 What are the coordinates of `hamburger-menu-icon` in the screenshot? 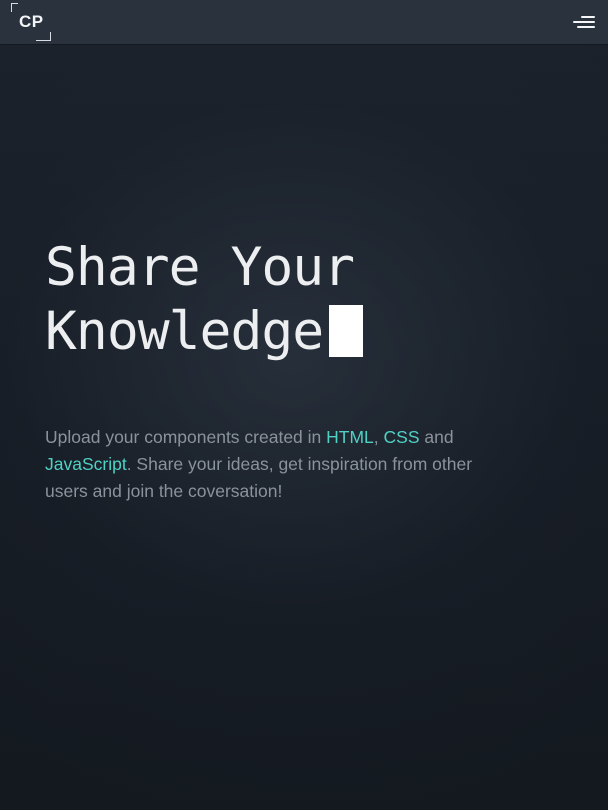 It's located at (584, 22).